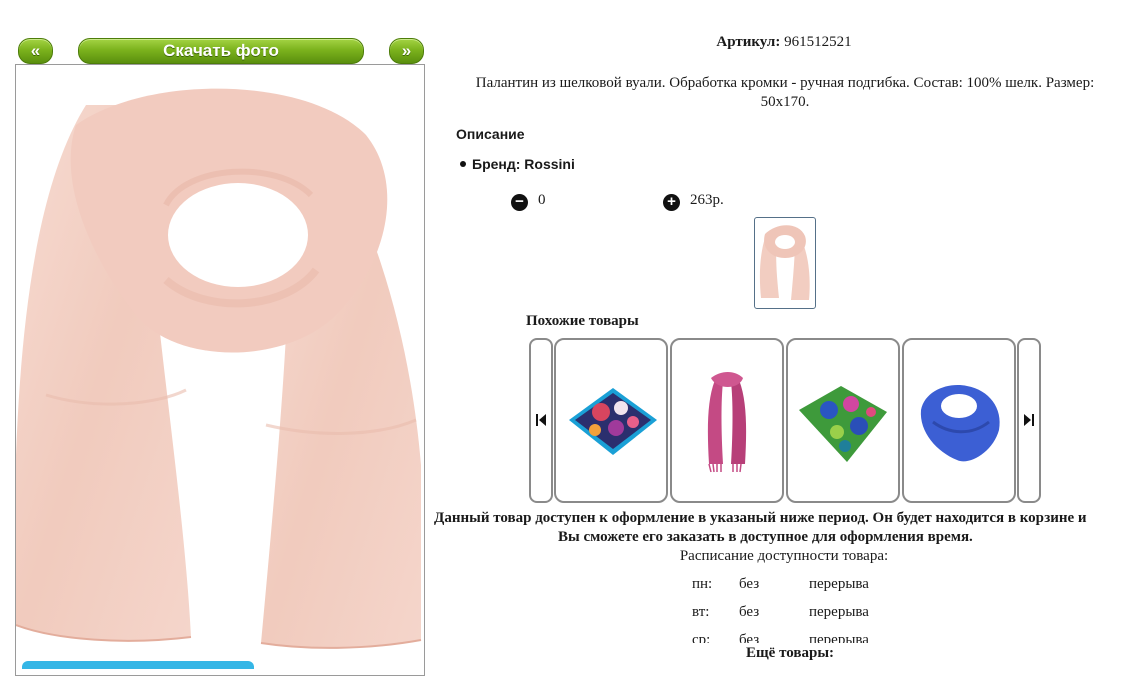 Image resolution: width=1128 pixels, height=676 pixels. I want to click on minus-circle-icon: −, so click(519, 202).